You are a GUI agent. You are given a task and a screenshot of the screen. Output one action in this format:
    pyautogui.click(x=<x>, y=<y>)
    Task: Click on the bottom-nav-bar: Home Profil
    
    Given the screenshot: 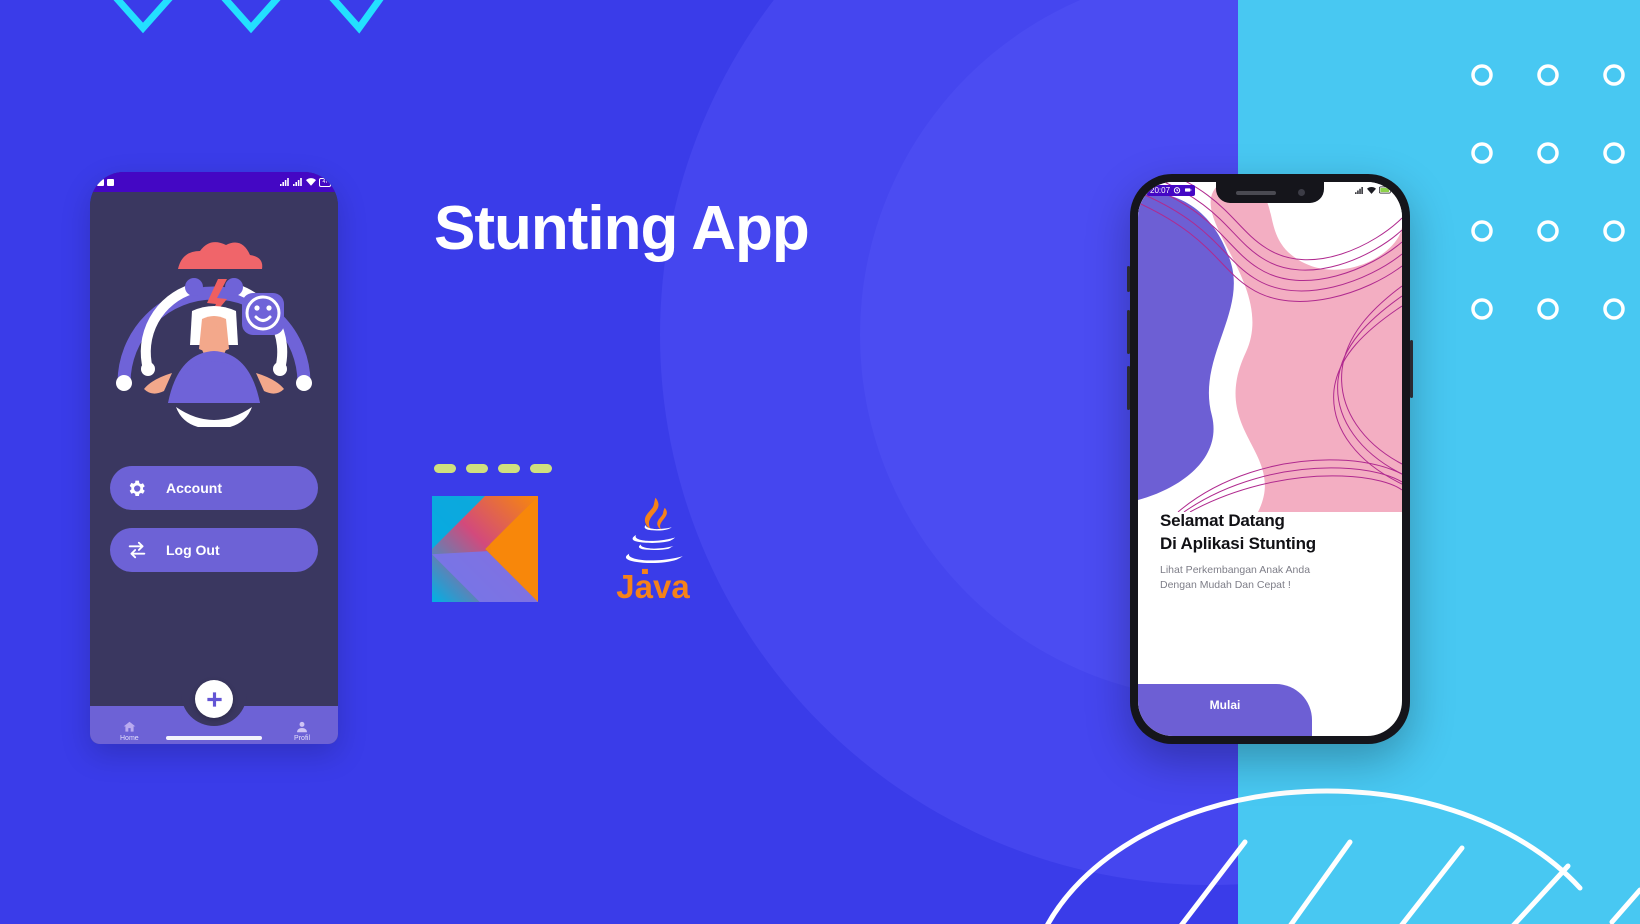 What is the action you would take?
    pyautogui.click(x=214, y=712)
    